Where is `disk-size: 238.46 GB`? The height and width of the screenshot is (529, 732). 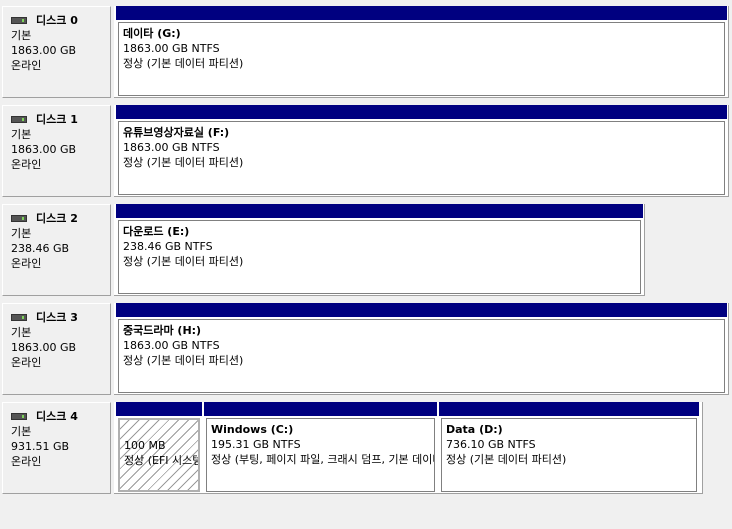
disk-size: 238.46 GB is located at coordinates (40, 248).